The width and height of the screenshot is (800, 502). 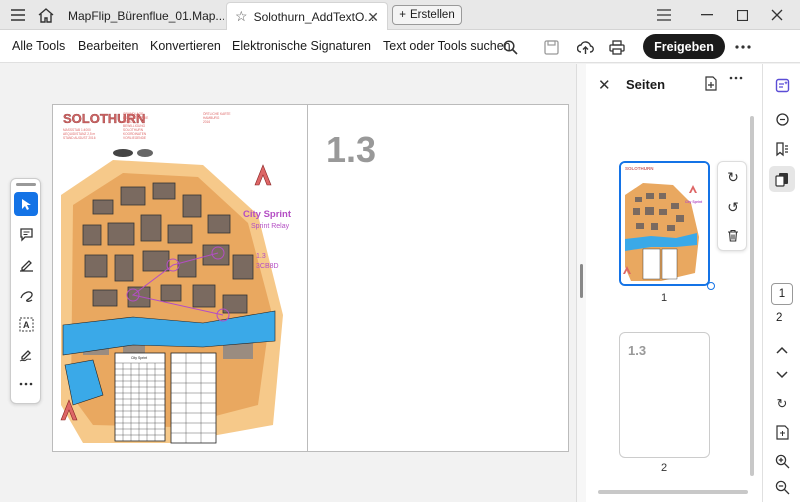 I want to click on close-panel-icon: ✕, so click(x=604, y=85).